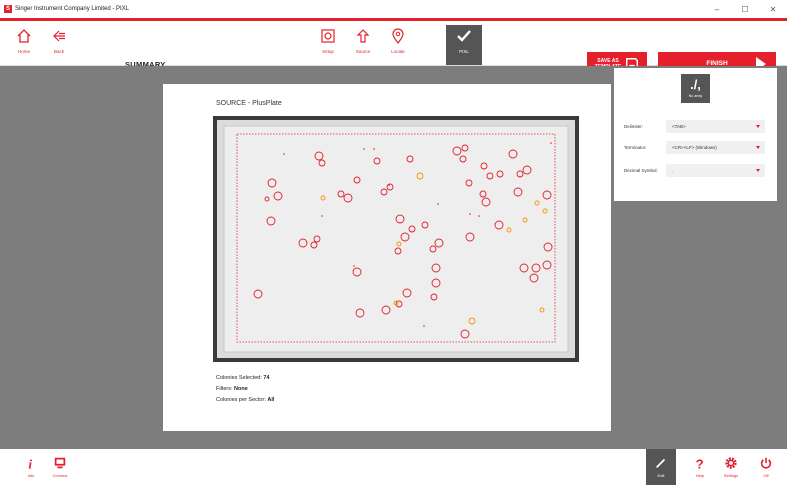  I want to click on terminator-row: Terminator: <CR><LF> (Windows), so click(694, 147).